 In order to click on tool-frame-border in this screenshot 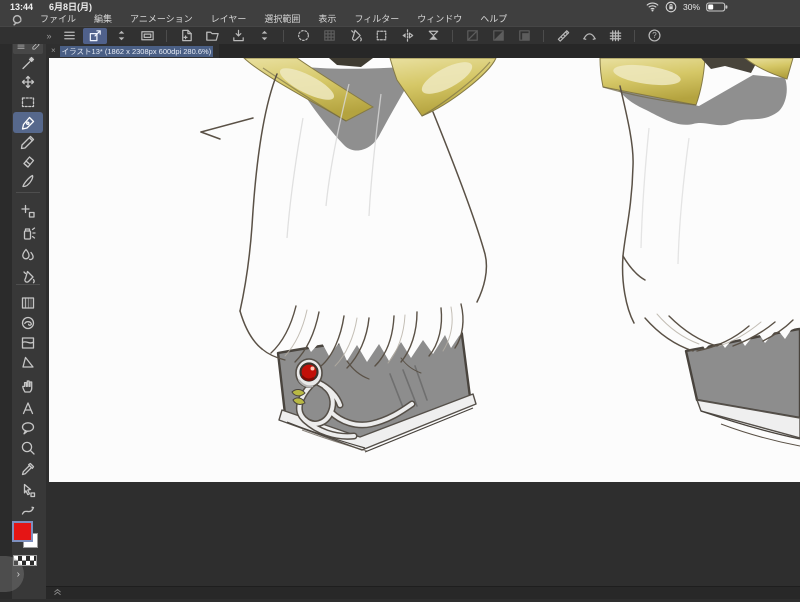, I will do `click(28, 343)`.